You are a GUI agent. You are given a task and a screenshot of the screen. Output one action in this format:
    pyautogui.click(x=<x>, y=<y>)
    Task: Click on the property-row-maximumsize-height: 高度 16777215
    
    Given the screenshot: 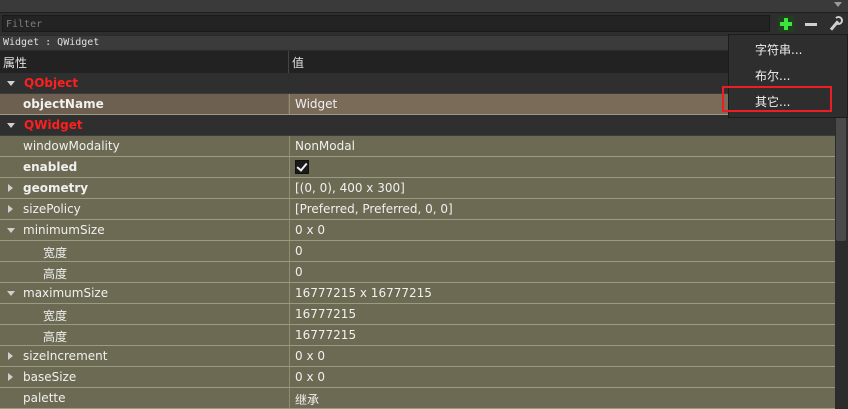 What is the action you would take?
    pyautogui.click(x=417, y=335)
    